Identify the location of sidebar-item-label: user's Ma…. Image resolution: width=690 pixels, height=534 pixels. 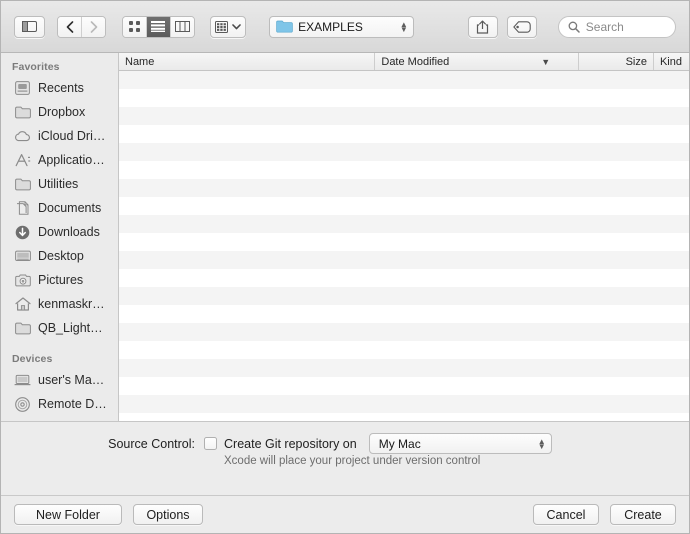
(71, 380).